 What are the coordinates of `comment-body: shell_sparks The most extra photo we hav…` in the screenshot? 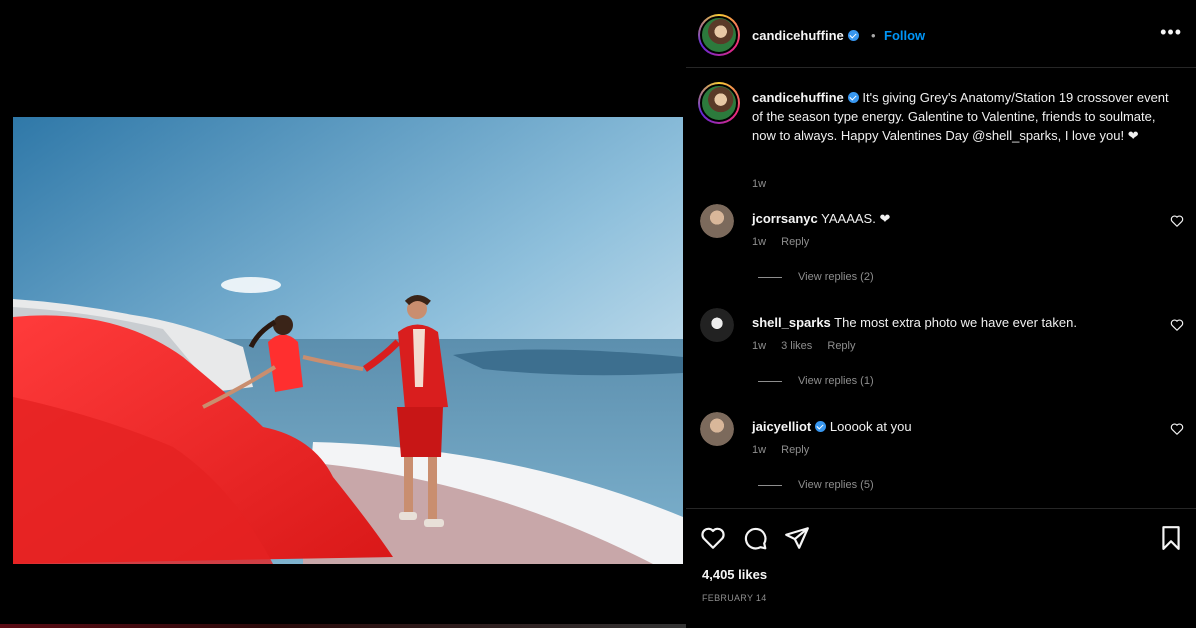 It's located at (952, 322).